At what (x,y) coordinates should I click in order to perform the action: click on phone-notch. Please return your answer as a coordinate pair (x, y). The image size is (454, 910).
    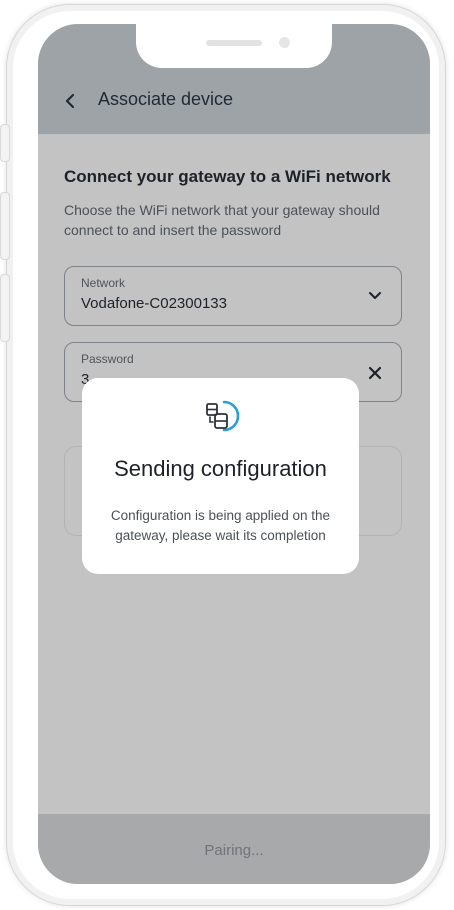
    Looking at the image, I should click on (234, 46).